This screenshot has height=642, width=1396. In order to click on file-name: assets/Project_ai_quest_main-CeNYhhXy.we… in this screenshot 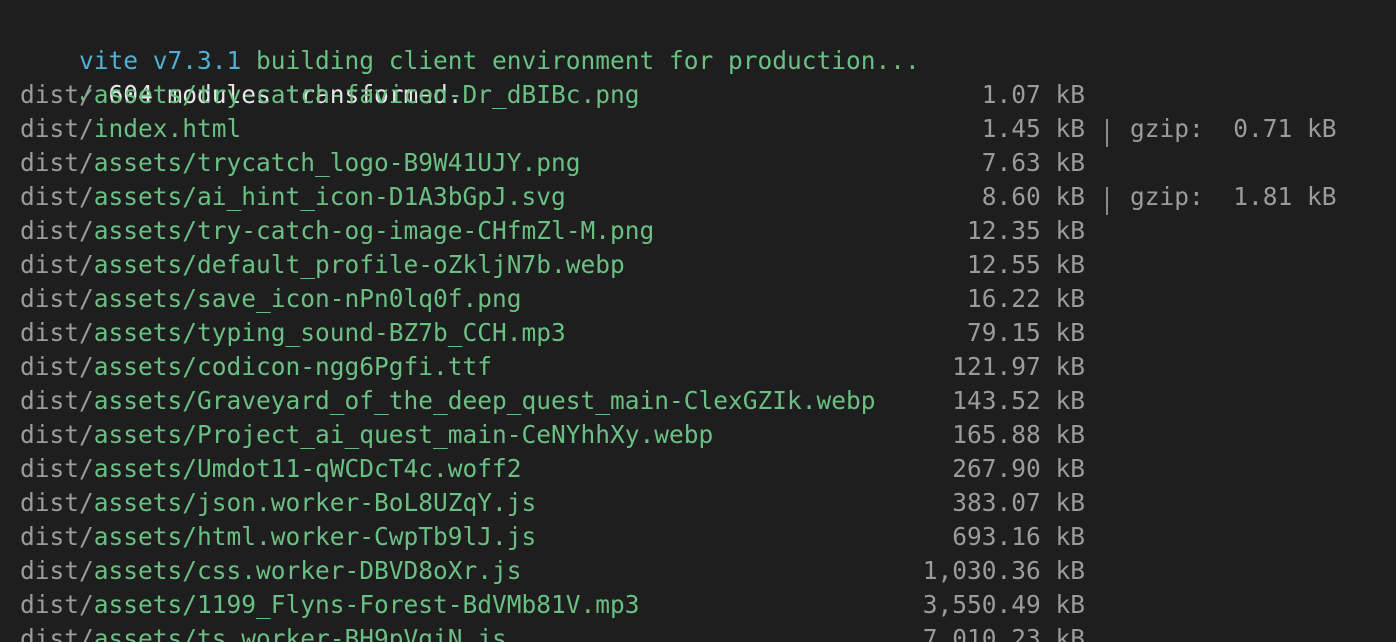, I will do `click(403, 434)`.